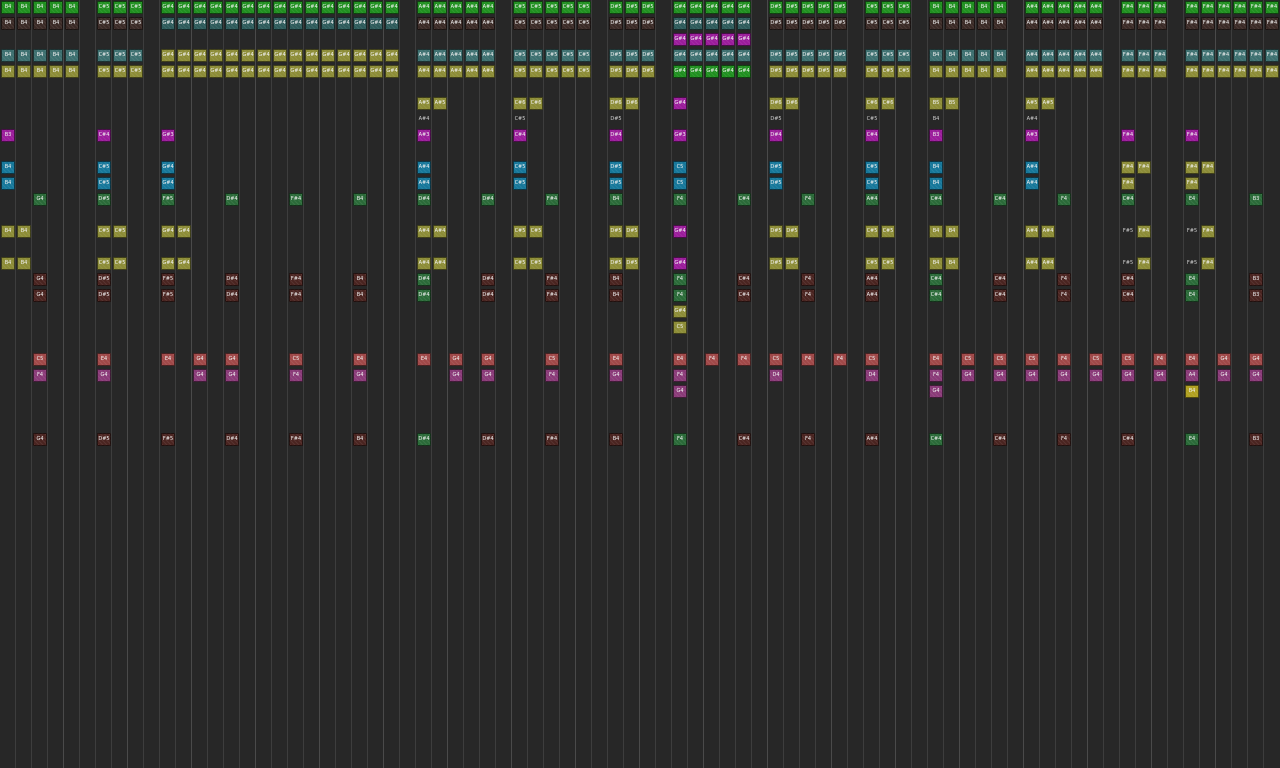 This screenshot has height=768, width=1280. I want to click on note-block: A#3, so click(424, 135).